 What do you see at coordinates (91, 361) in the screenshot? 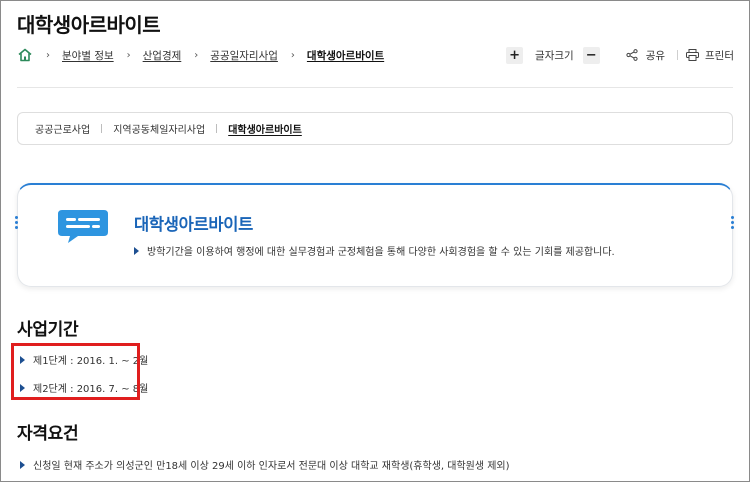
I see `period-item-text: 제1단계 : 2016. 1. ~ 2월` at bounding box center [91, 361].